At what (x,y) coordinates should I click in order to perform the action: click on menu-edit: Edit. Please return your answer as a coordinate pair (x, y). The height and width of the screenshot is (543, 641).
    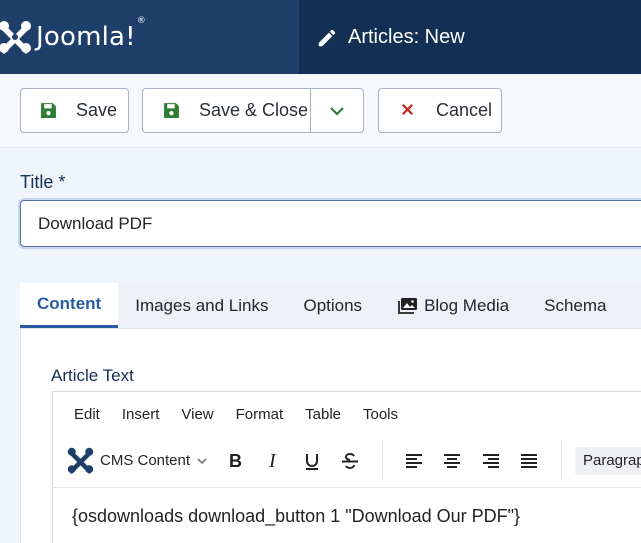
    Looking at the image, I should click on (87, 414).